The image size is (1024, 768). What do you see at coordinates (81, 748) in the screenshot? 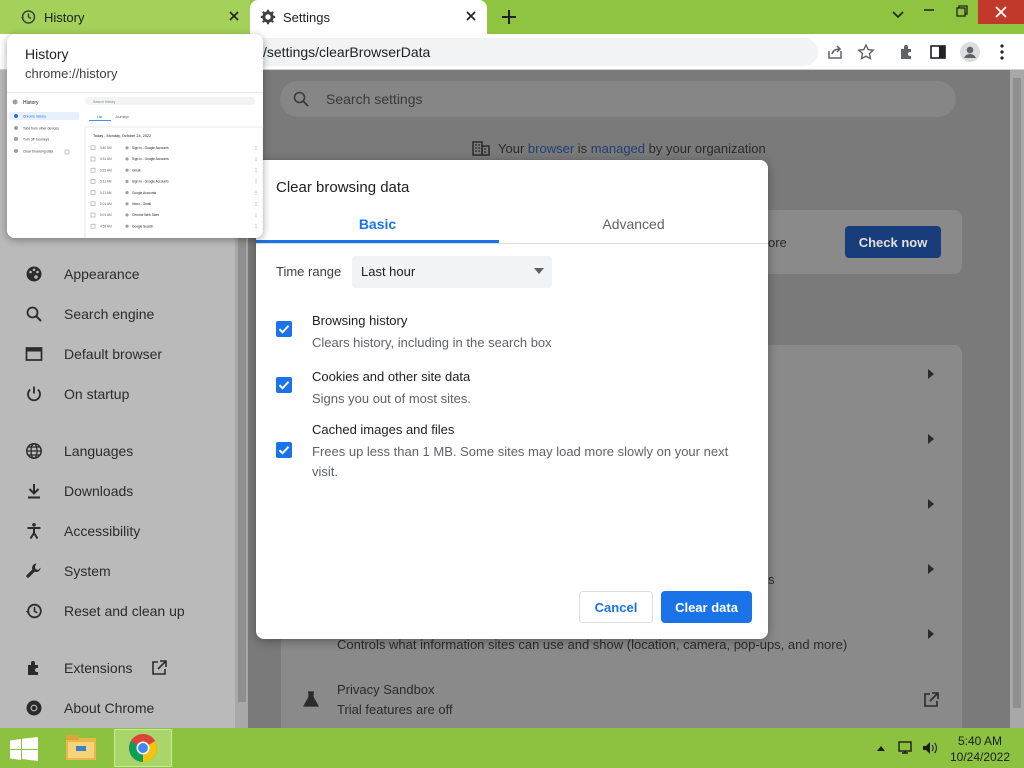
I see `file-explorer-icon` at bounding box center [81, 748].